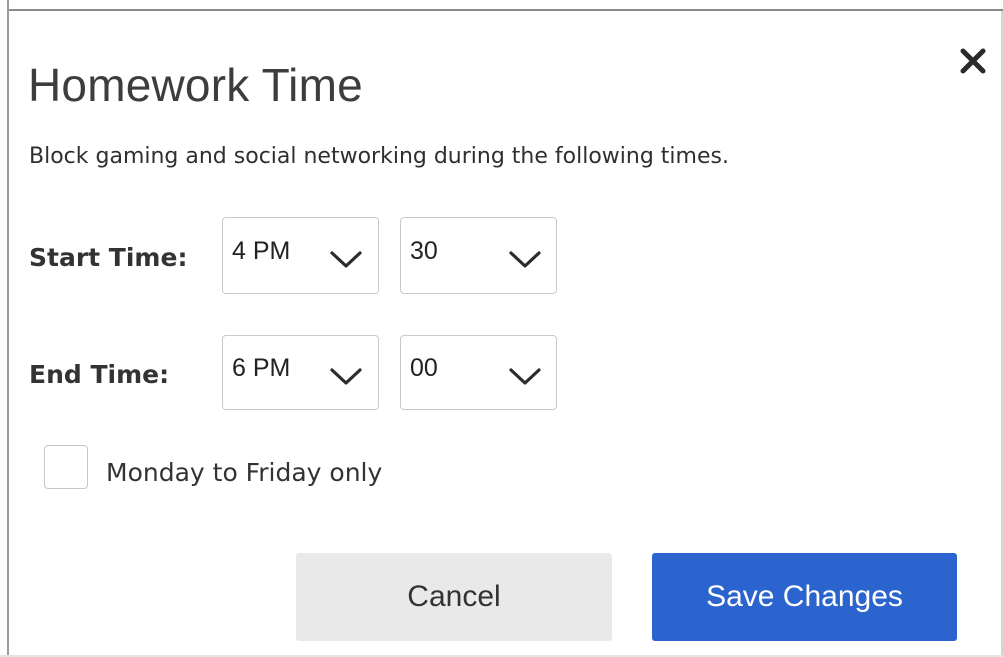  I want to click on close-icon, so click(973, 61).